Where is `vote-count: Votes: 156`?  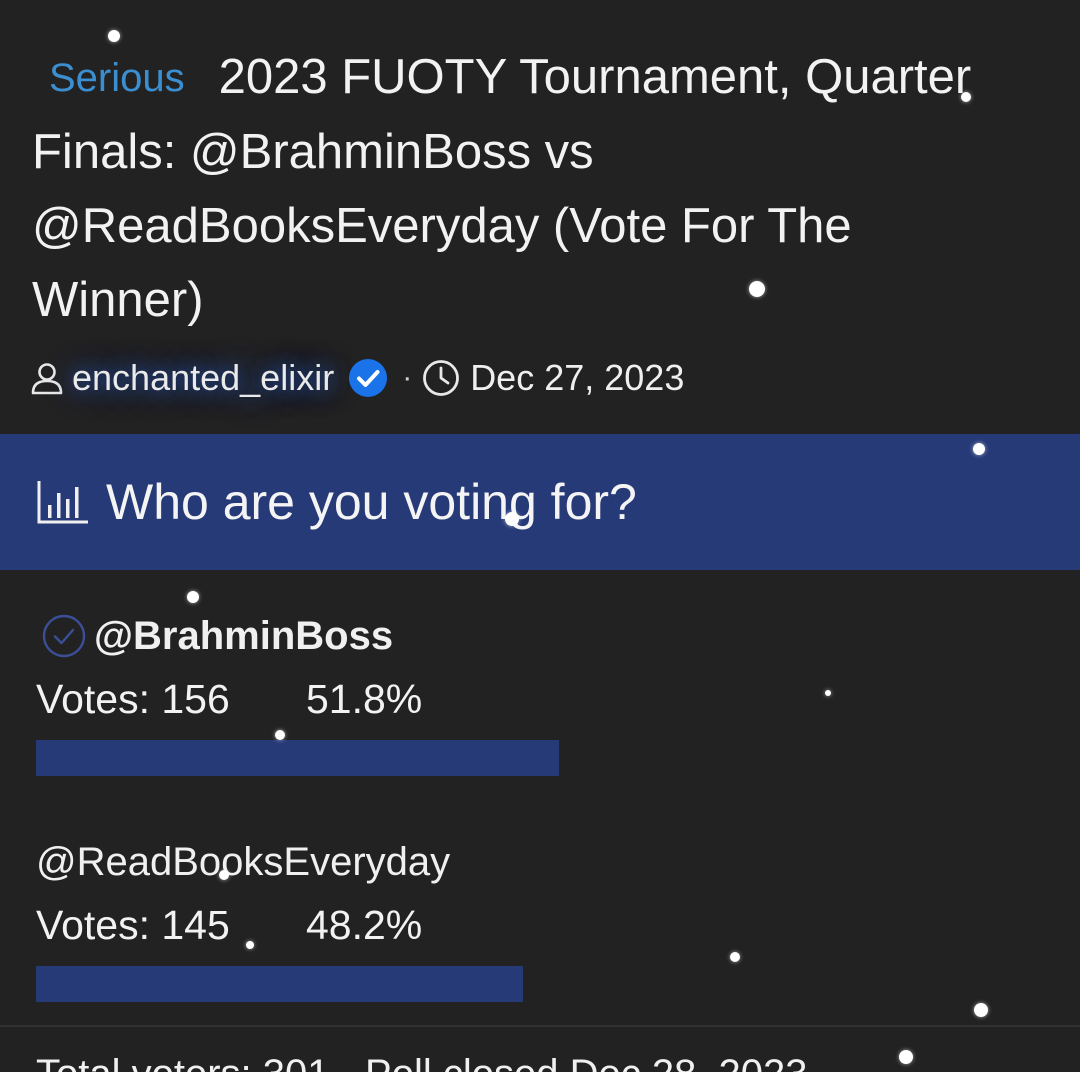
vote-count: Votes: 156 is located at coordinates (133, 698).